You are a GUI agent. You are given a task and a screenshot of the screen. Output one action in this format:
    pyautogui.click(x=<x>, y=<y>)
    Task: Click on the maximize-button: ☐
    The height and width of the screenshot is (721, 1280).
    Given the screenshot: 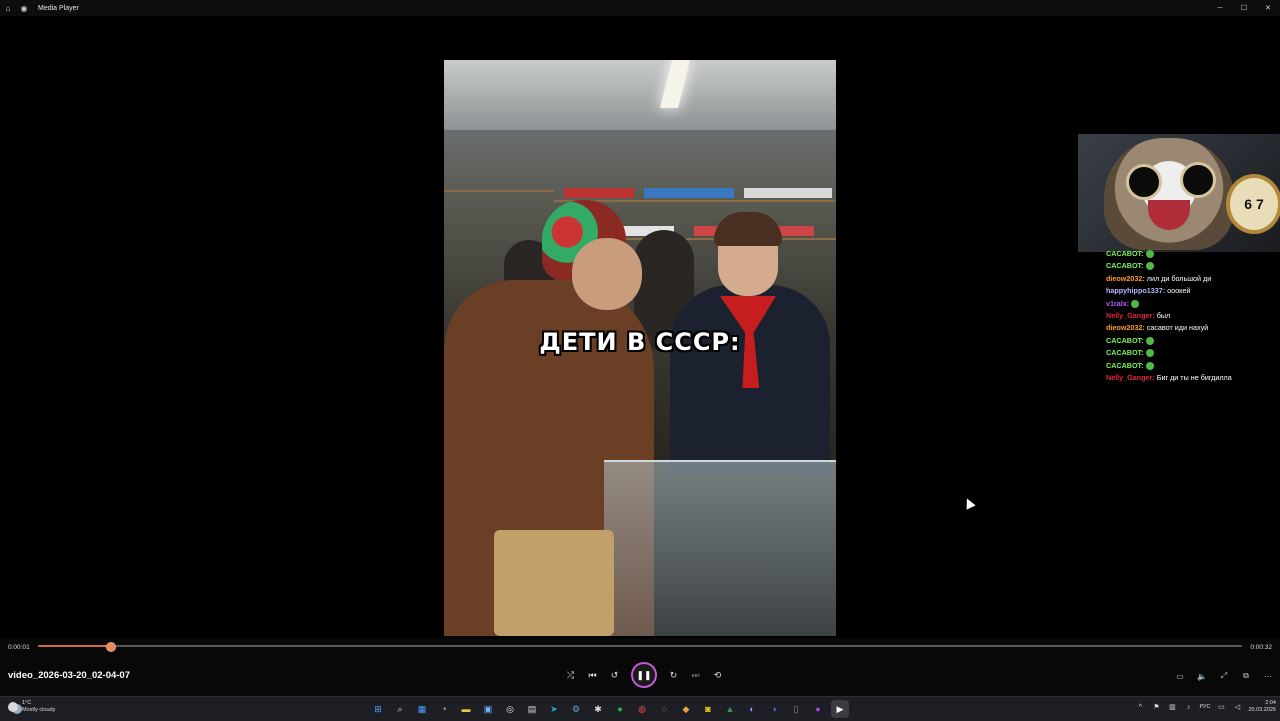 What is the action you would take?
    pyautogui.click(x=1244, y=8)
    